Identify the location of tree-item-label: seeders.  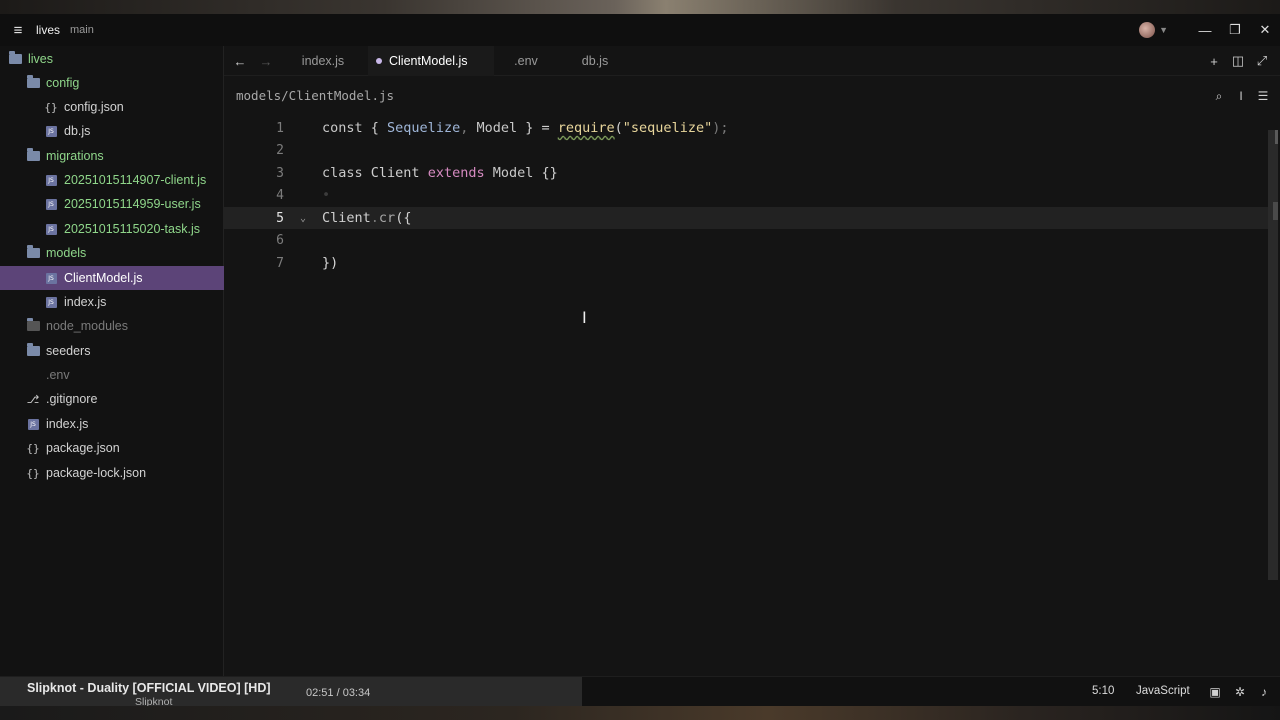
(68, 351).